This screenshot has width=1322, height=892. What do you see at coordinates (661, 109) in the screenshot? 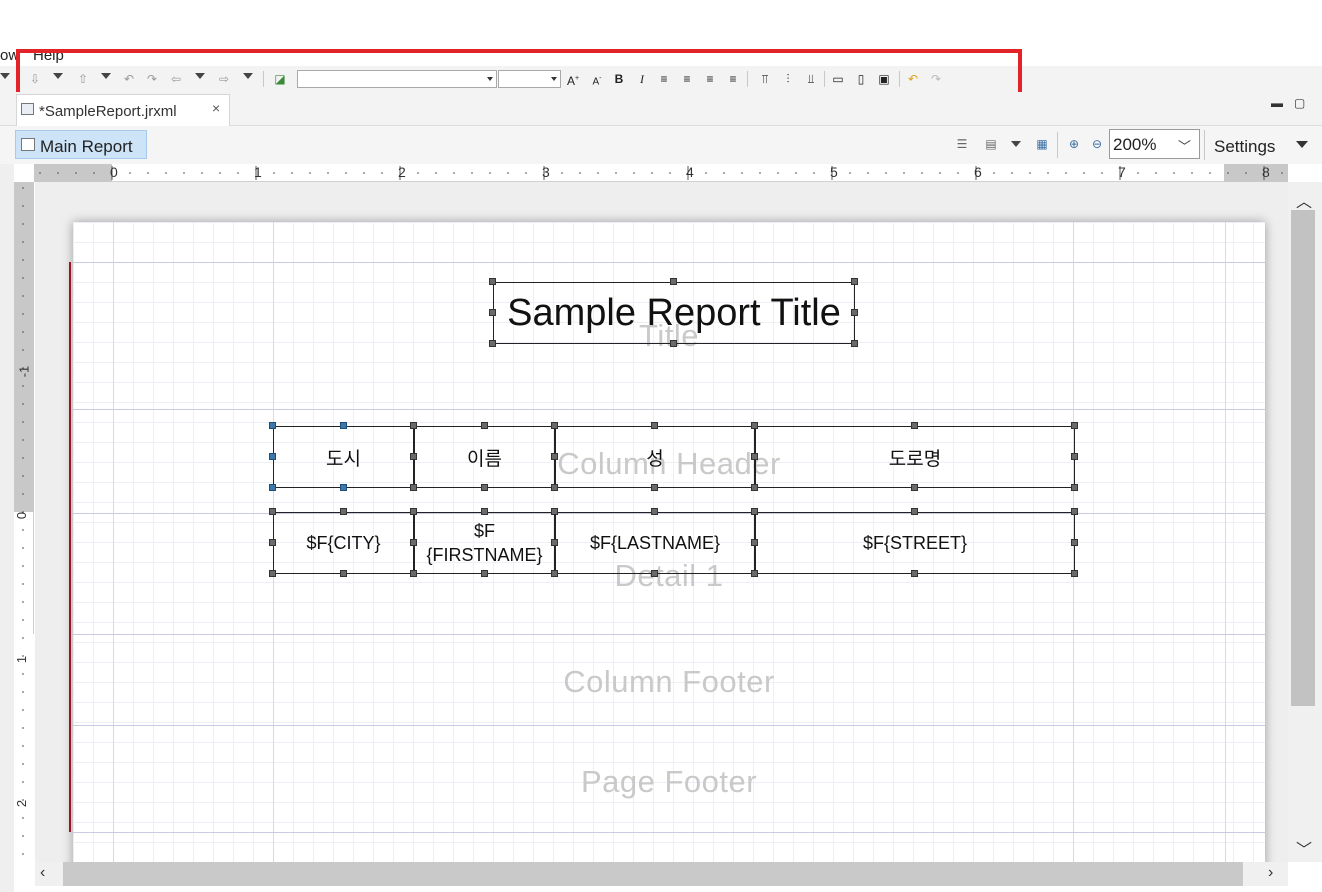
I see `editor-tab-strip: *SampleReport.jrxml ×` at bounding box center [661, 109].